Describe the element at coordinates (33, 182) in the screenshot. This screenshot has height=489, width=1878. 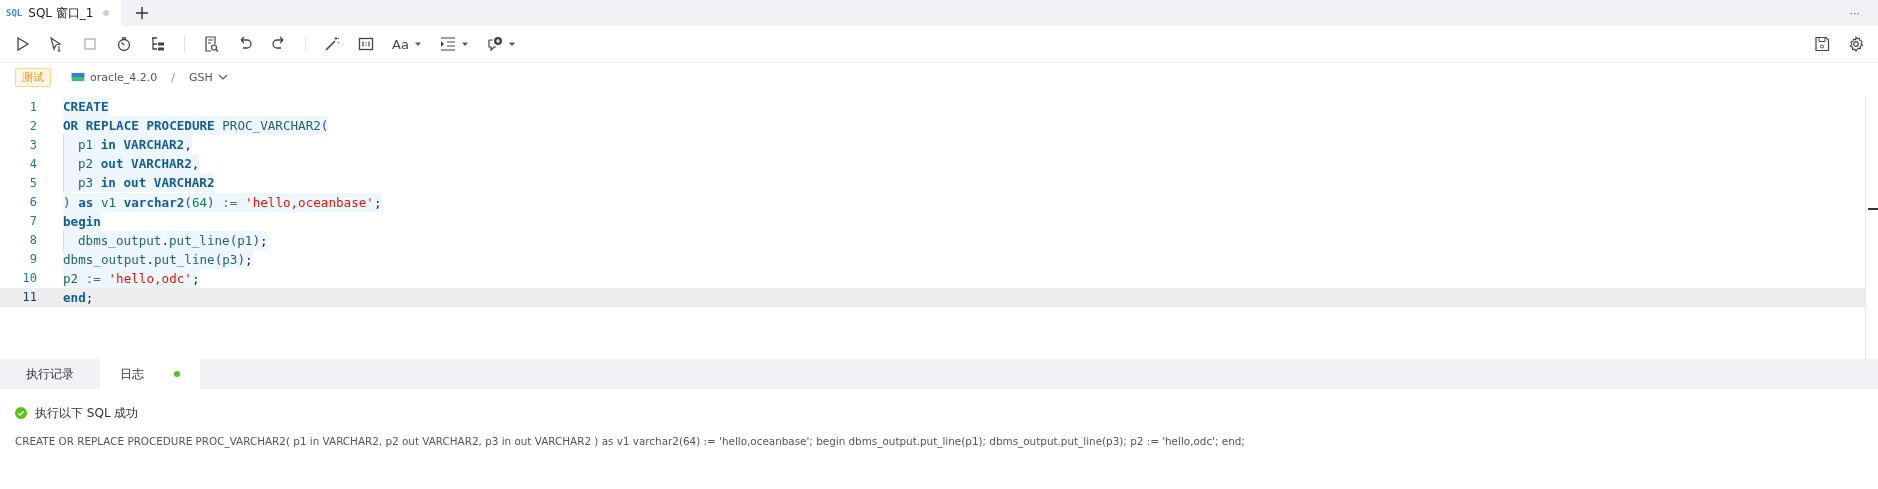
I see `line-number: 5` at that location.